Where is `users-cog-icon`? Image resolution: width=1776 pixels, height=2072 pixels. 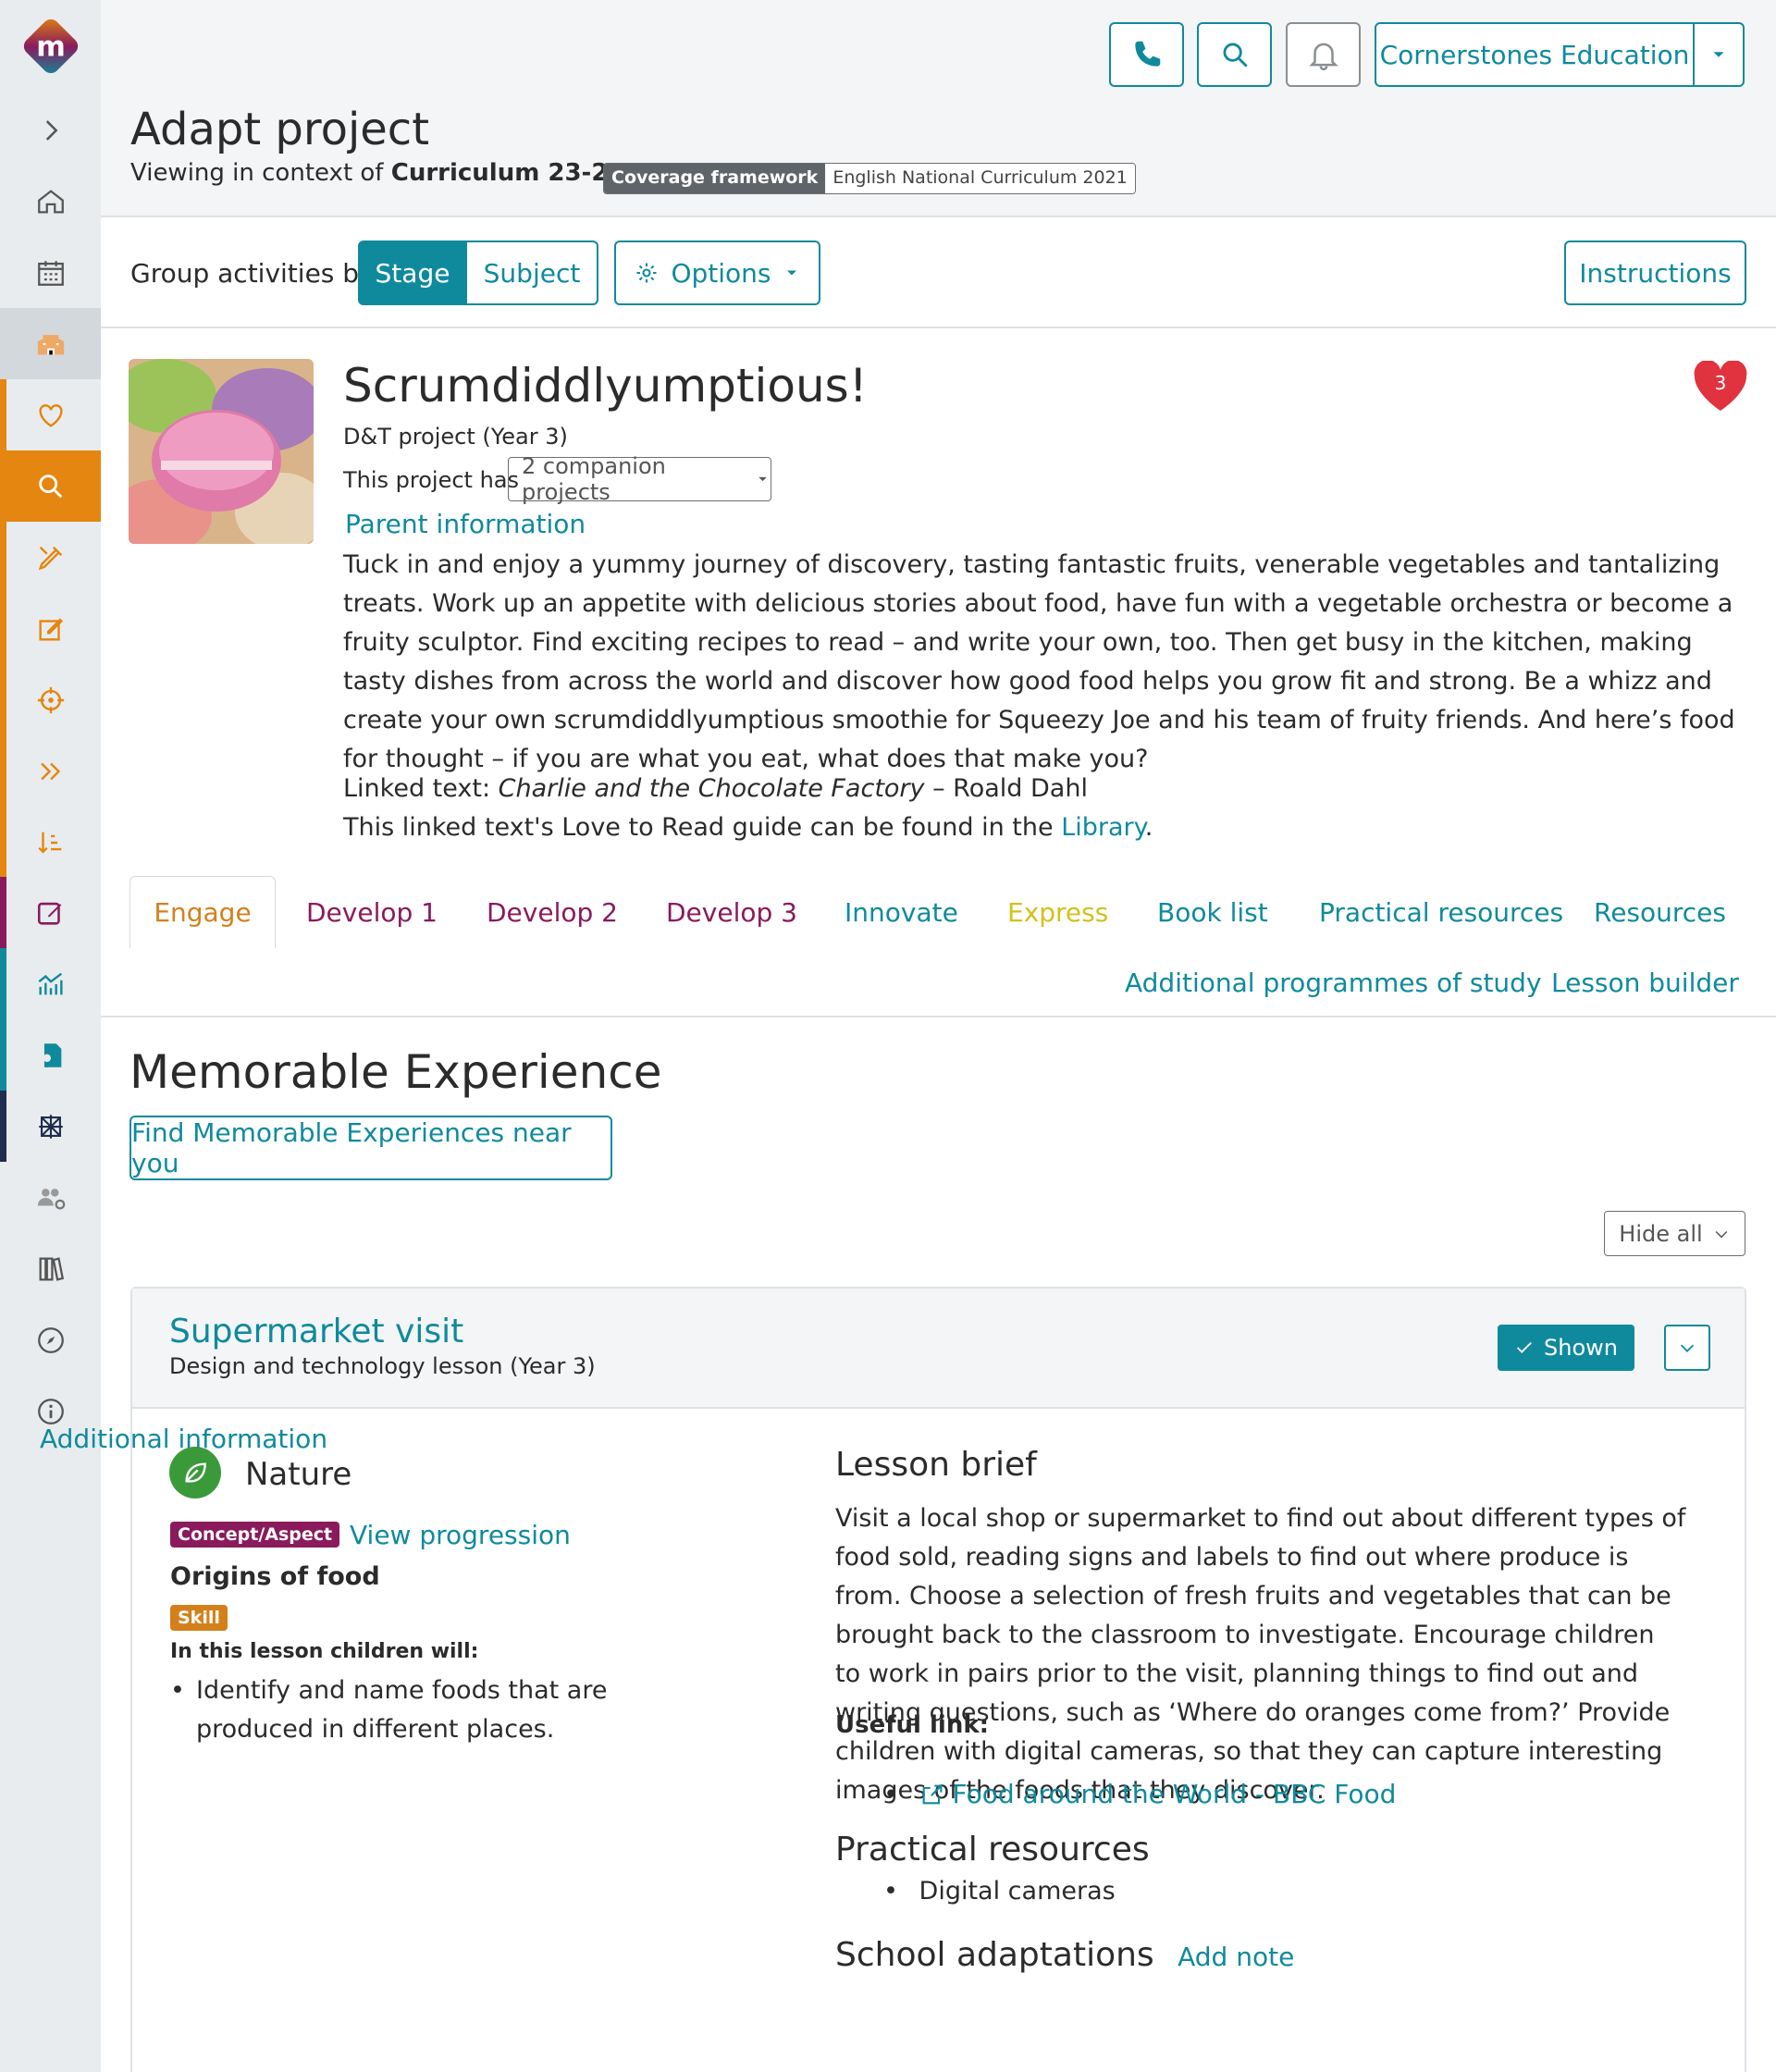 users-cog-icon is located at coordinates (51, 1199).